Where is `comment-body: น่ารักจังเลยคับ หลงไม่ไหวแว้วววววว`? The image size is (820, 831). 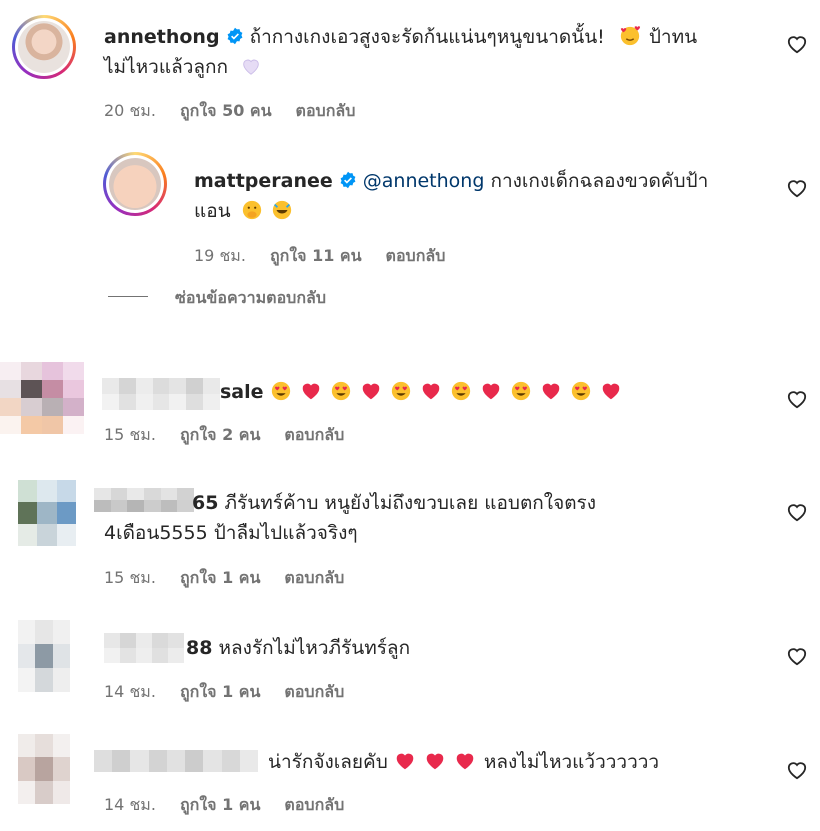
comment-body: น่ารักจังเลยคับ หลงไม่ไหวแว้วววววว is located at coordinates (528, 762).